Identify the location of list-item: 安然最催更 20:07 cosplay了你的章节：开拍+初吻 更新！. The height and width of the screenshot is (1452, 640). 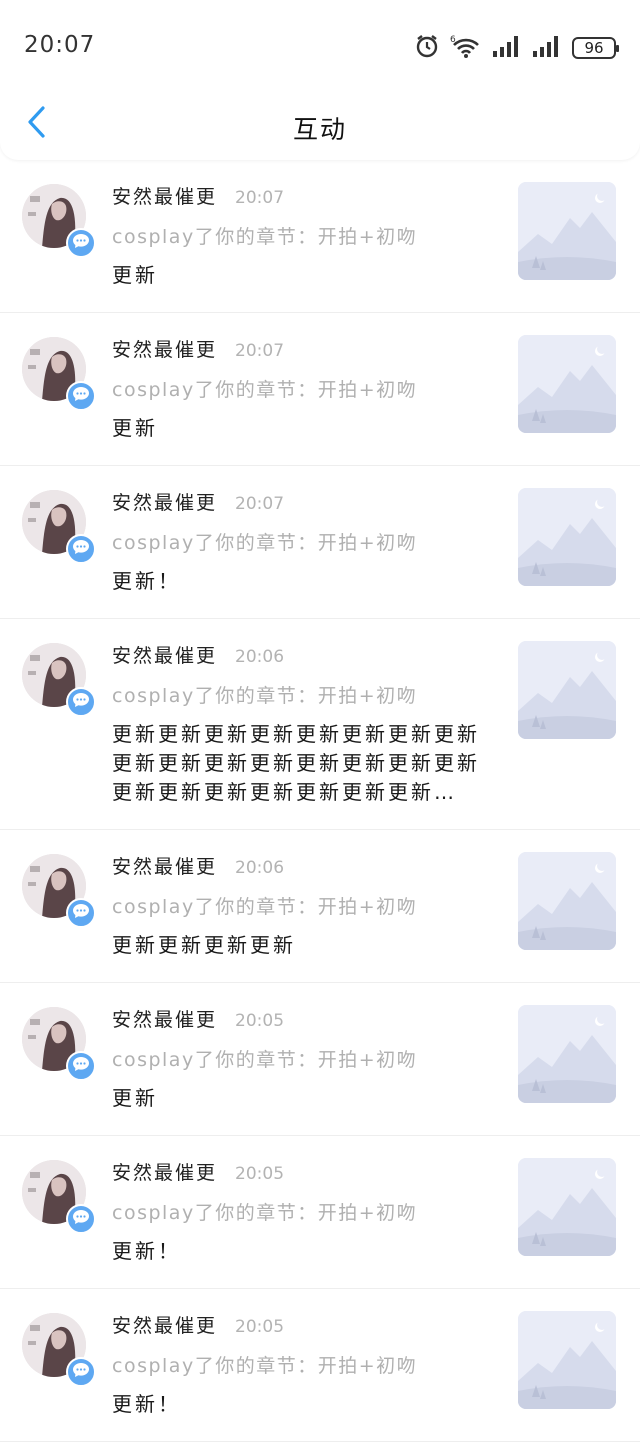
(320, 542).